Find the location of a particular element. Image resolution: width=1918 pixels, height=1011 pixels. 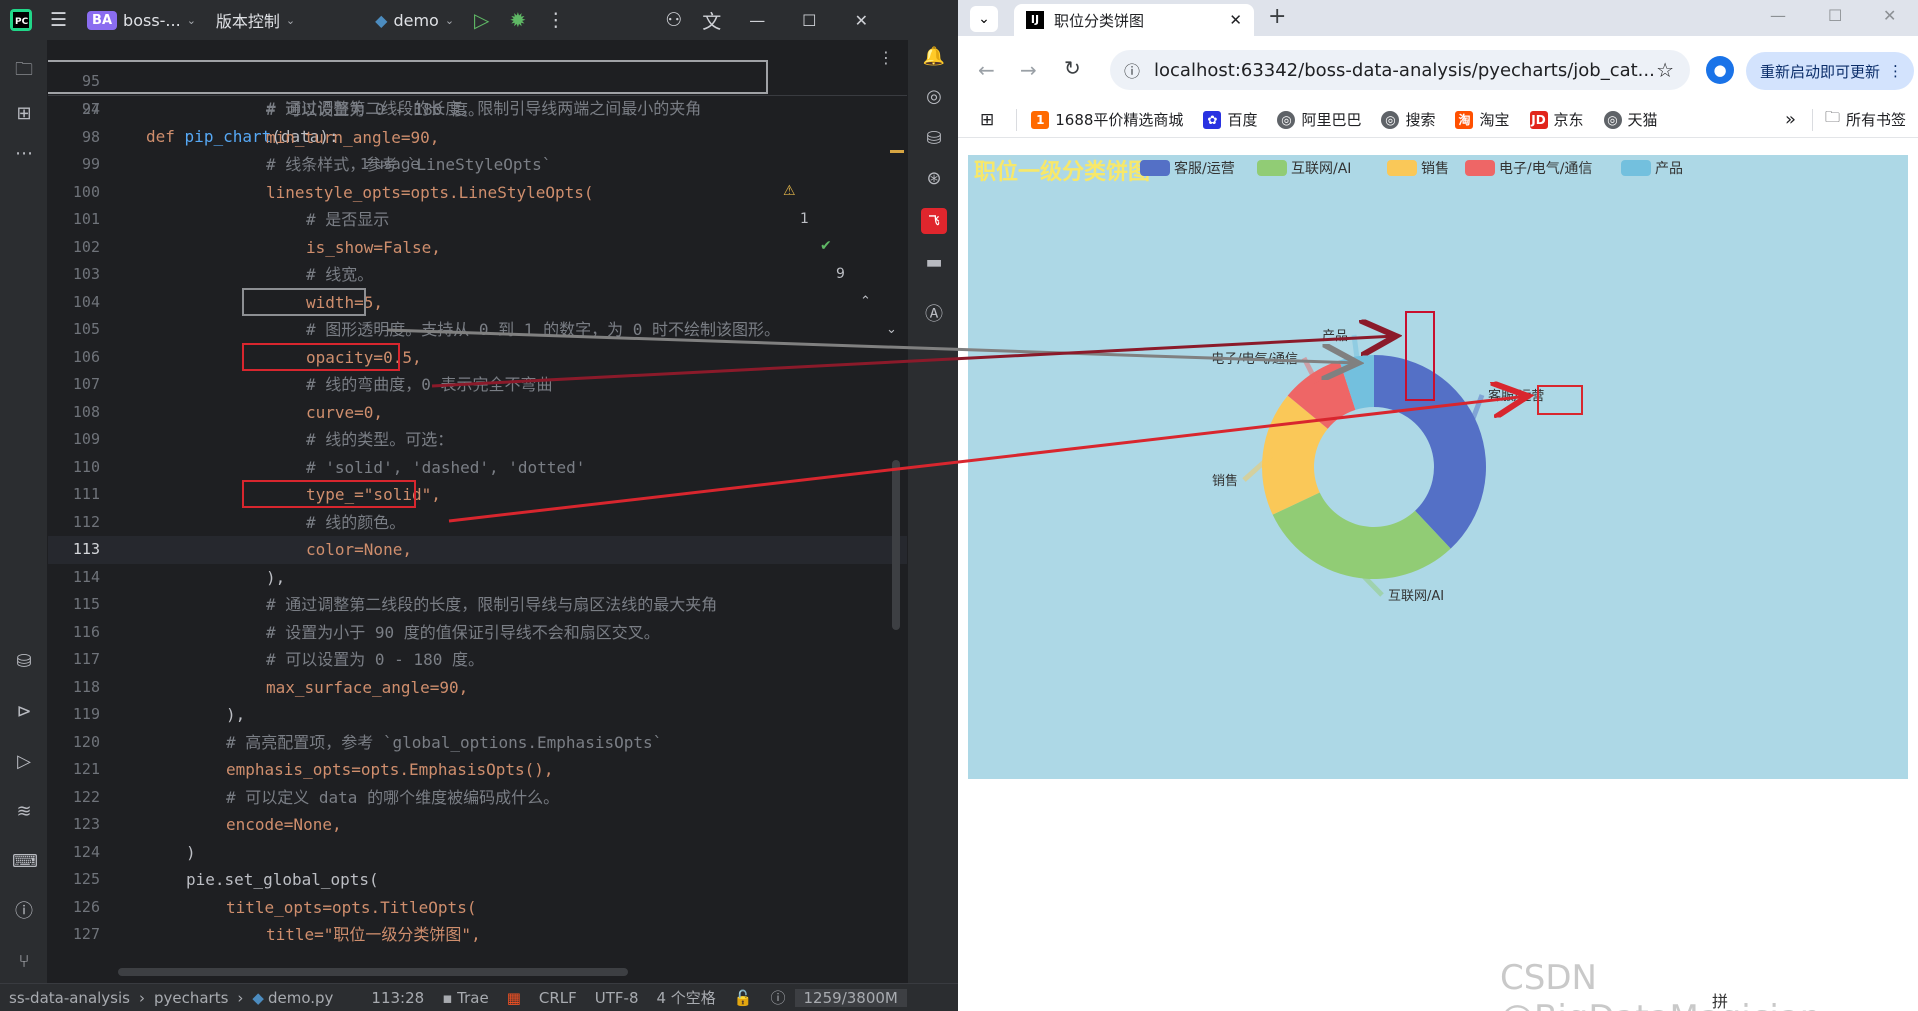

notes-icon: ▬ is located at coordinates (934, 263).